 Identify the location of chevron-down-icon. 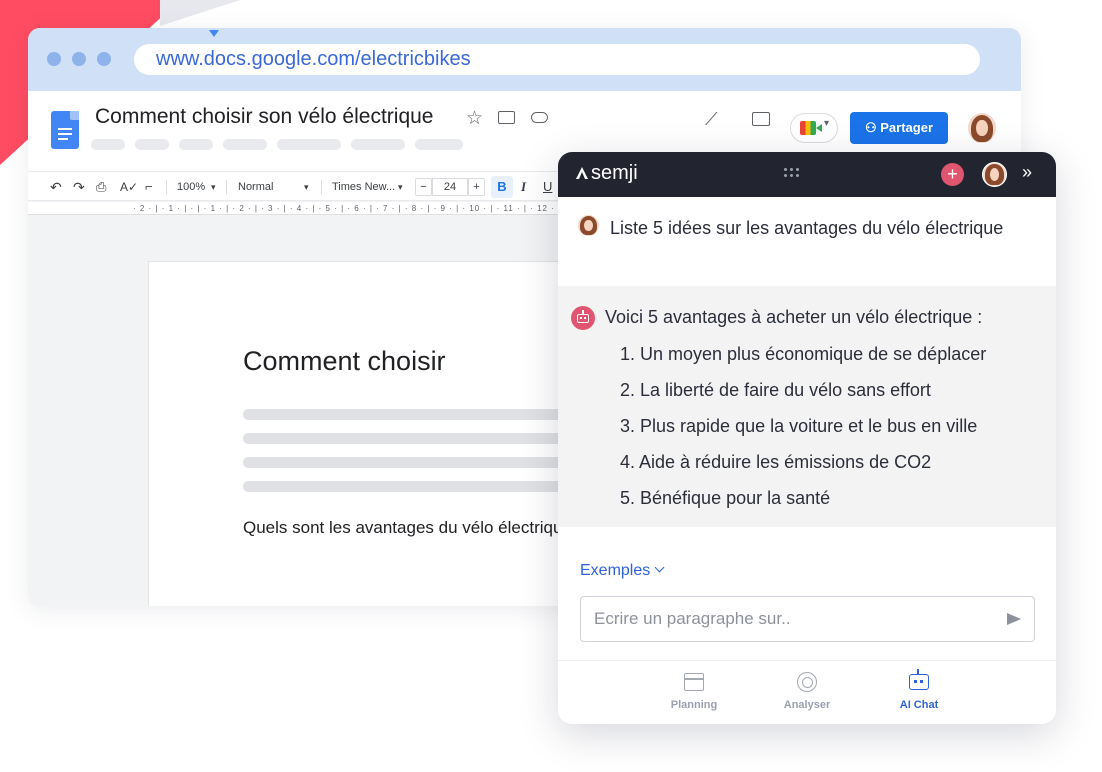
(659, 567).